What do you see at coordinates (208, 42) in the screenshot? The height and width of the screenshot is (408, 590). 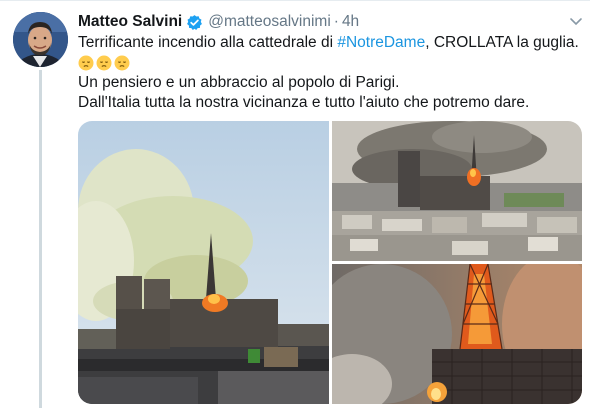 I see `text-segment: Terrificante incendio alla cattedrale di` at bounding box center [208, 42].